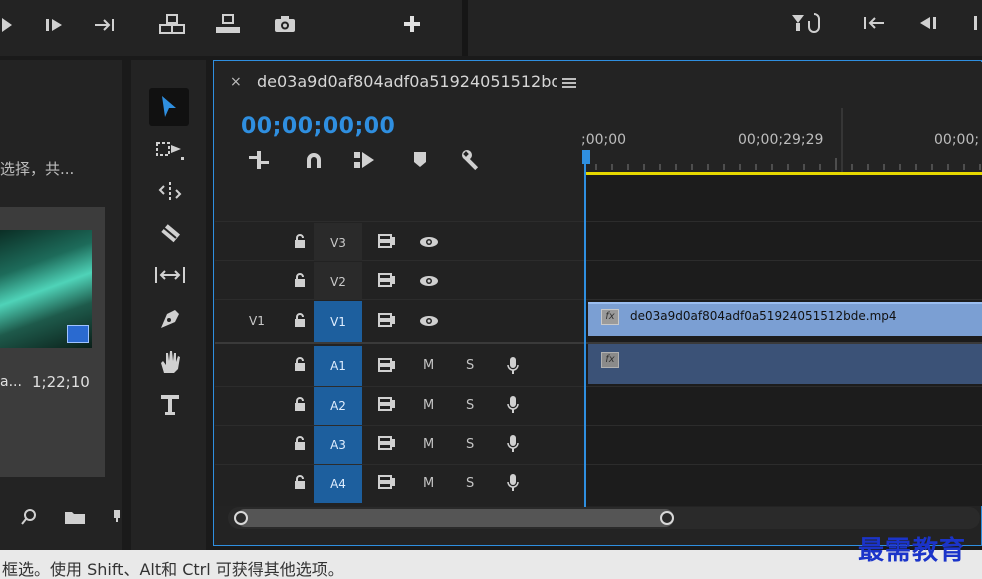 The width and height of the screenshot is (982, 579). Describe the element at coordinates (412, 24) in the screenshot. I see `add-button-icon` at that location.